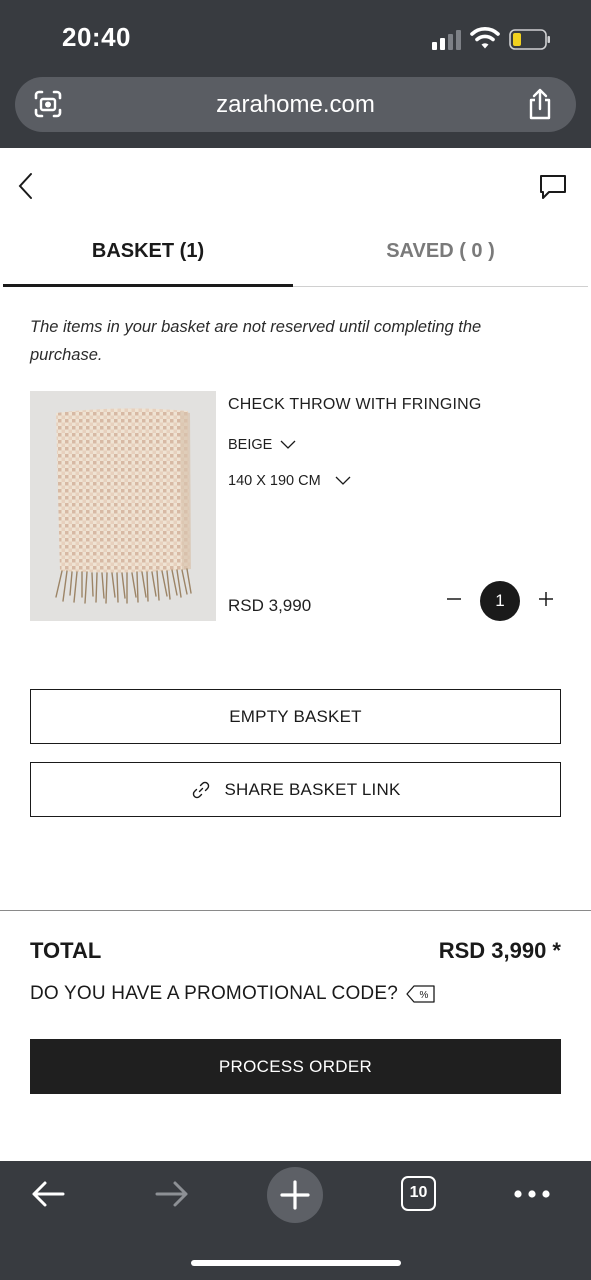 The height and width of the screenshot is (1280, 591). What do you see at coordinates (123, 506) in the screenshot?
I see `product-image` at bounding box center [123, 506].